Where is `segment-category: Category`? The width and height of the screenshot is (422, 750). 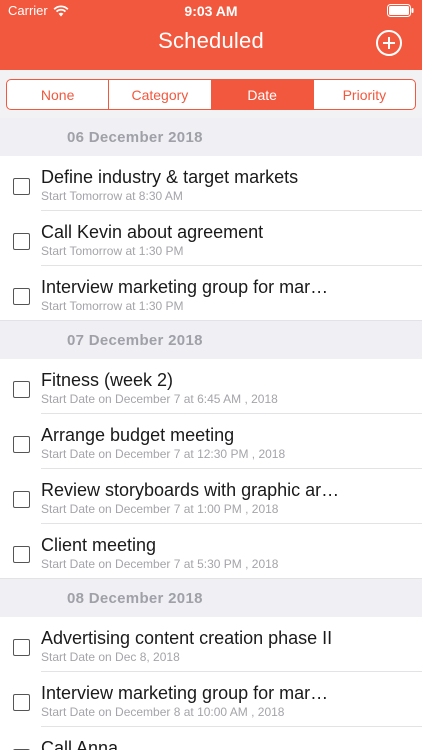 segment-category: Category is located at coordinates (160, 94).